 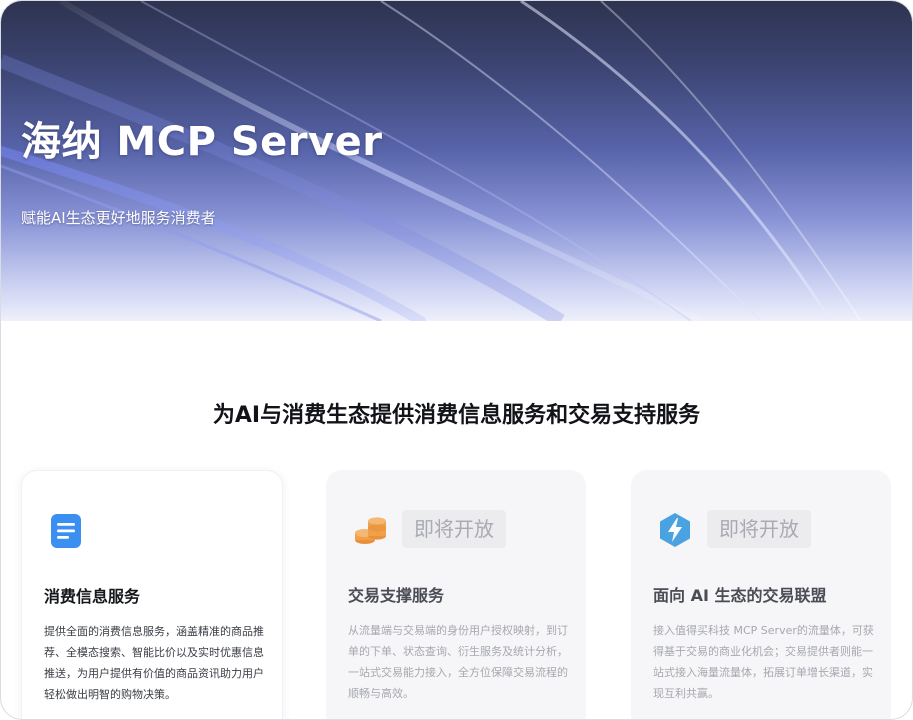 What do you see at coordinates (66, 531) in the screenshot?
I see `document-icon` at bounding box center [66, 531].